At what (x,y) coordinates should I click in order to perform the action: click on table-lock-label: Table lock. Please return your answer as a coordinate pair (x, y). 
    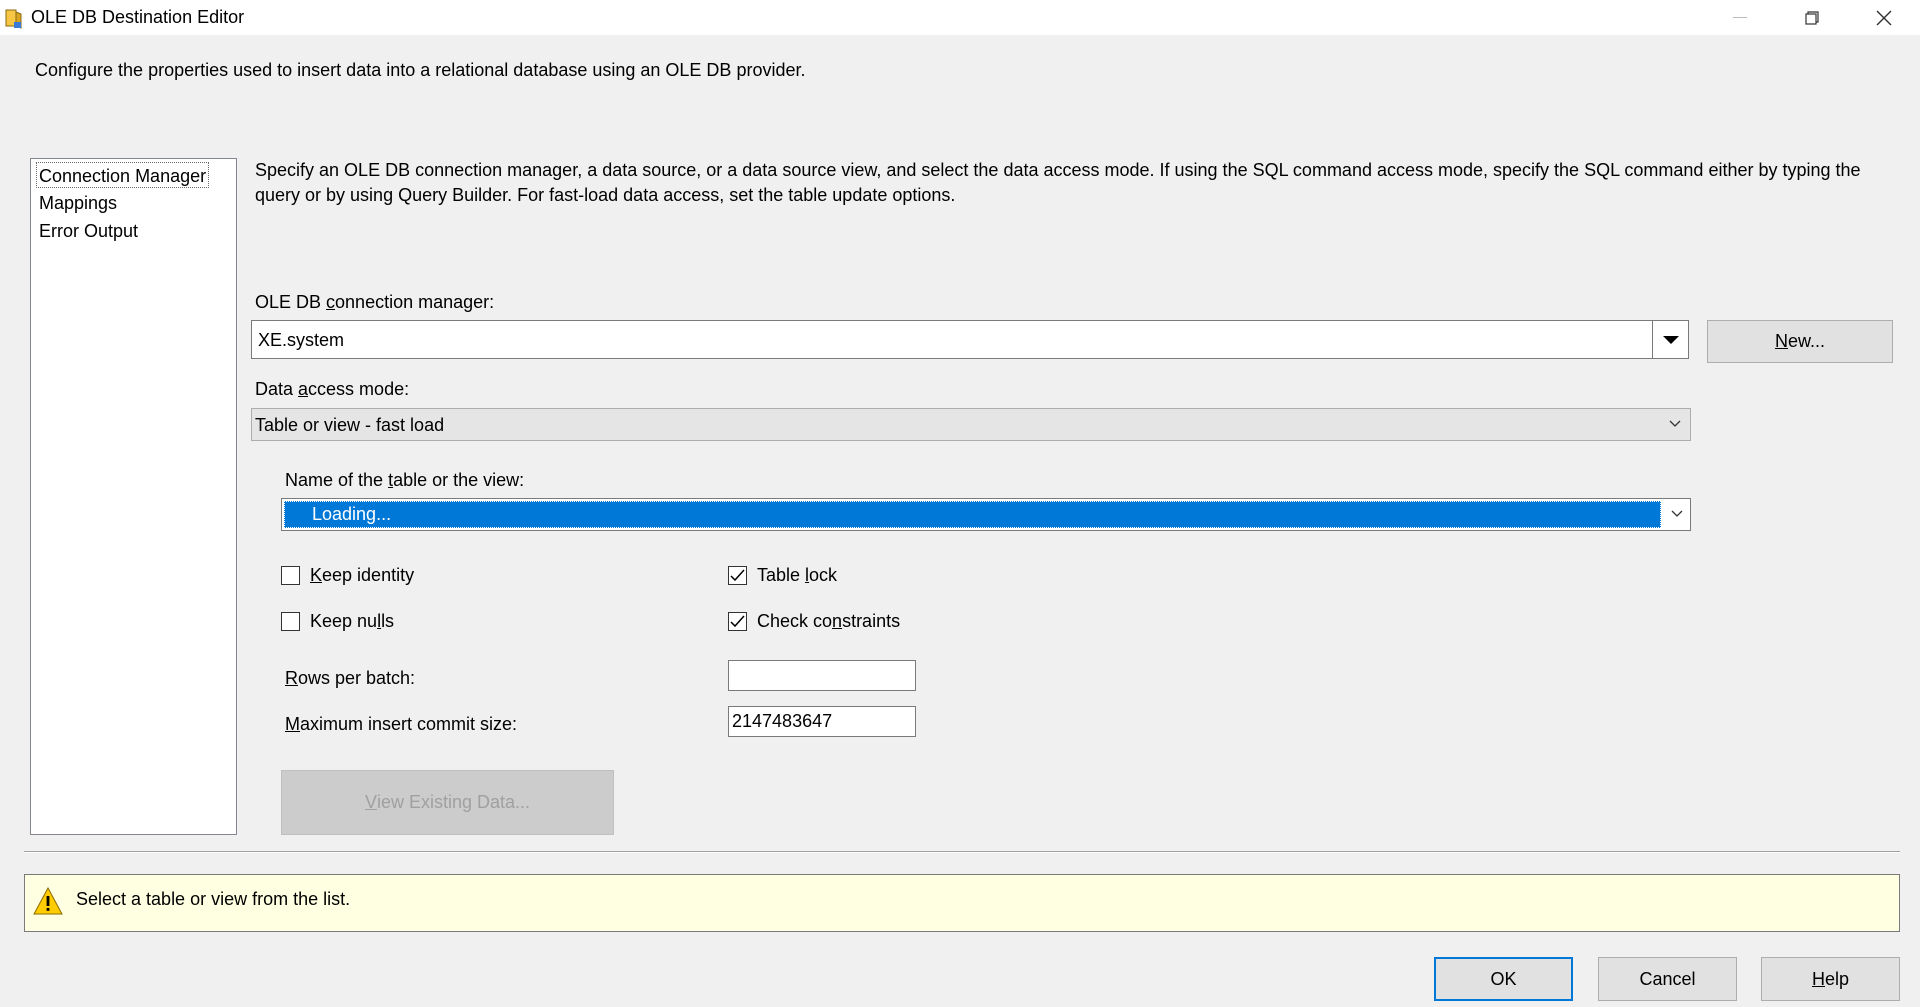
    Looking at the image, I should click on (797, 575).